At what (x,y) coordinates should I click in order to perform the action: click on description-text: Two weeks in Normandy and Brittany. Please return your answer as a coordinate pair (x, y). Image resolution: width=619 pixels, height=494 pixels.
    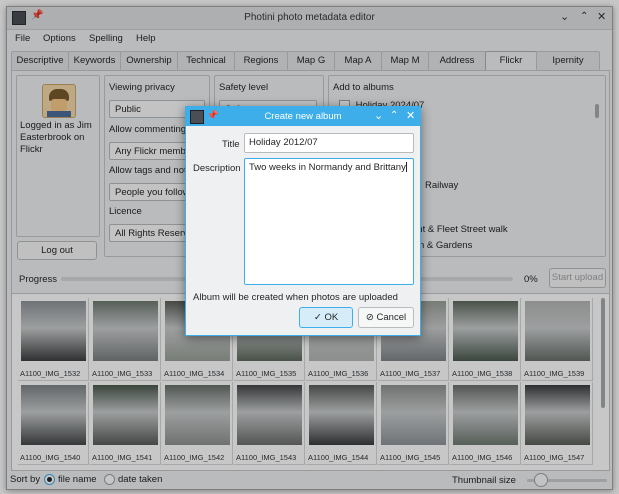
    Looking at the image, I should click on (327, 167).